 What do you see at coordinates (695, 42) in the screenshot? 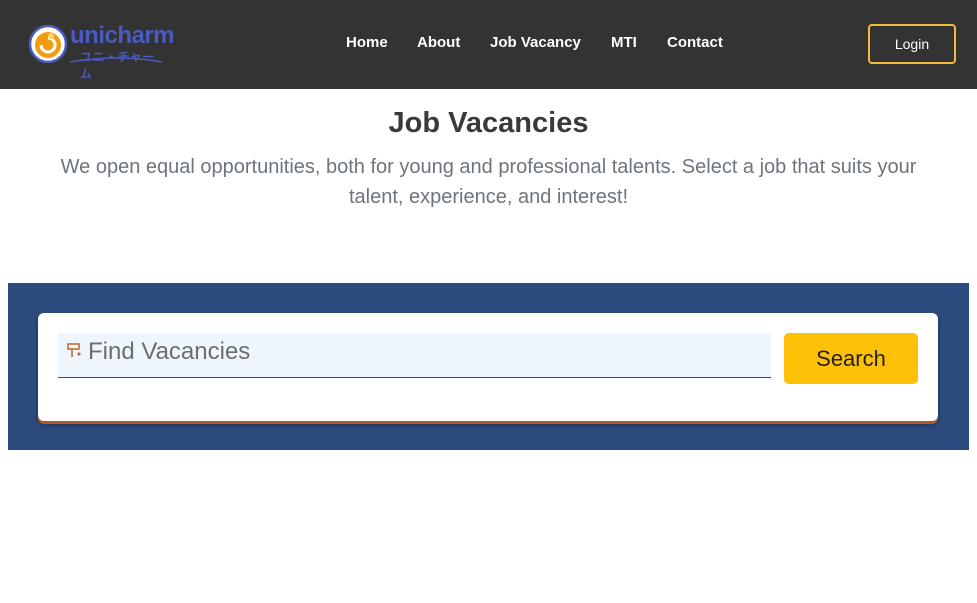
I see `nav-contact: Contact` at bounding box center [695, 42].